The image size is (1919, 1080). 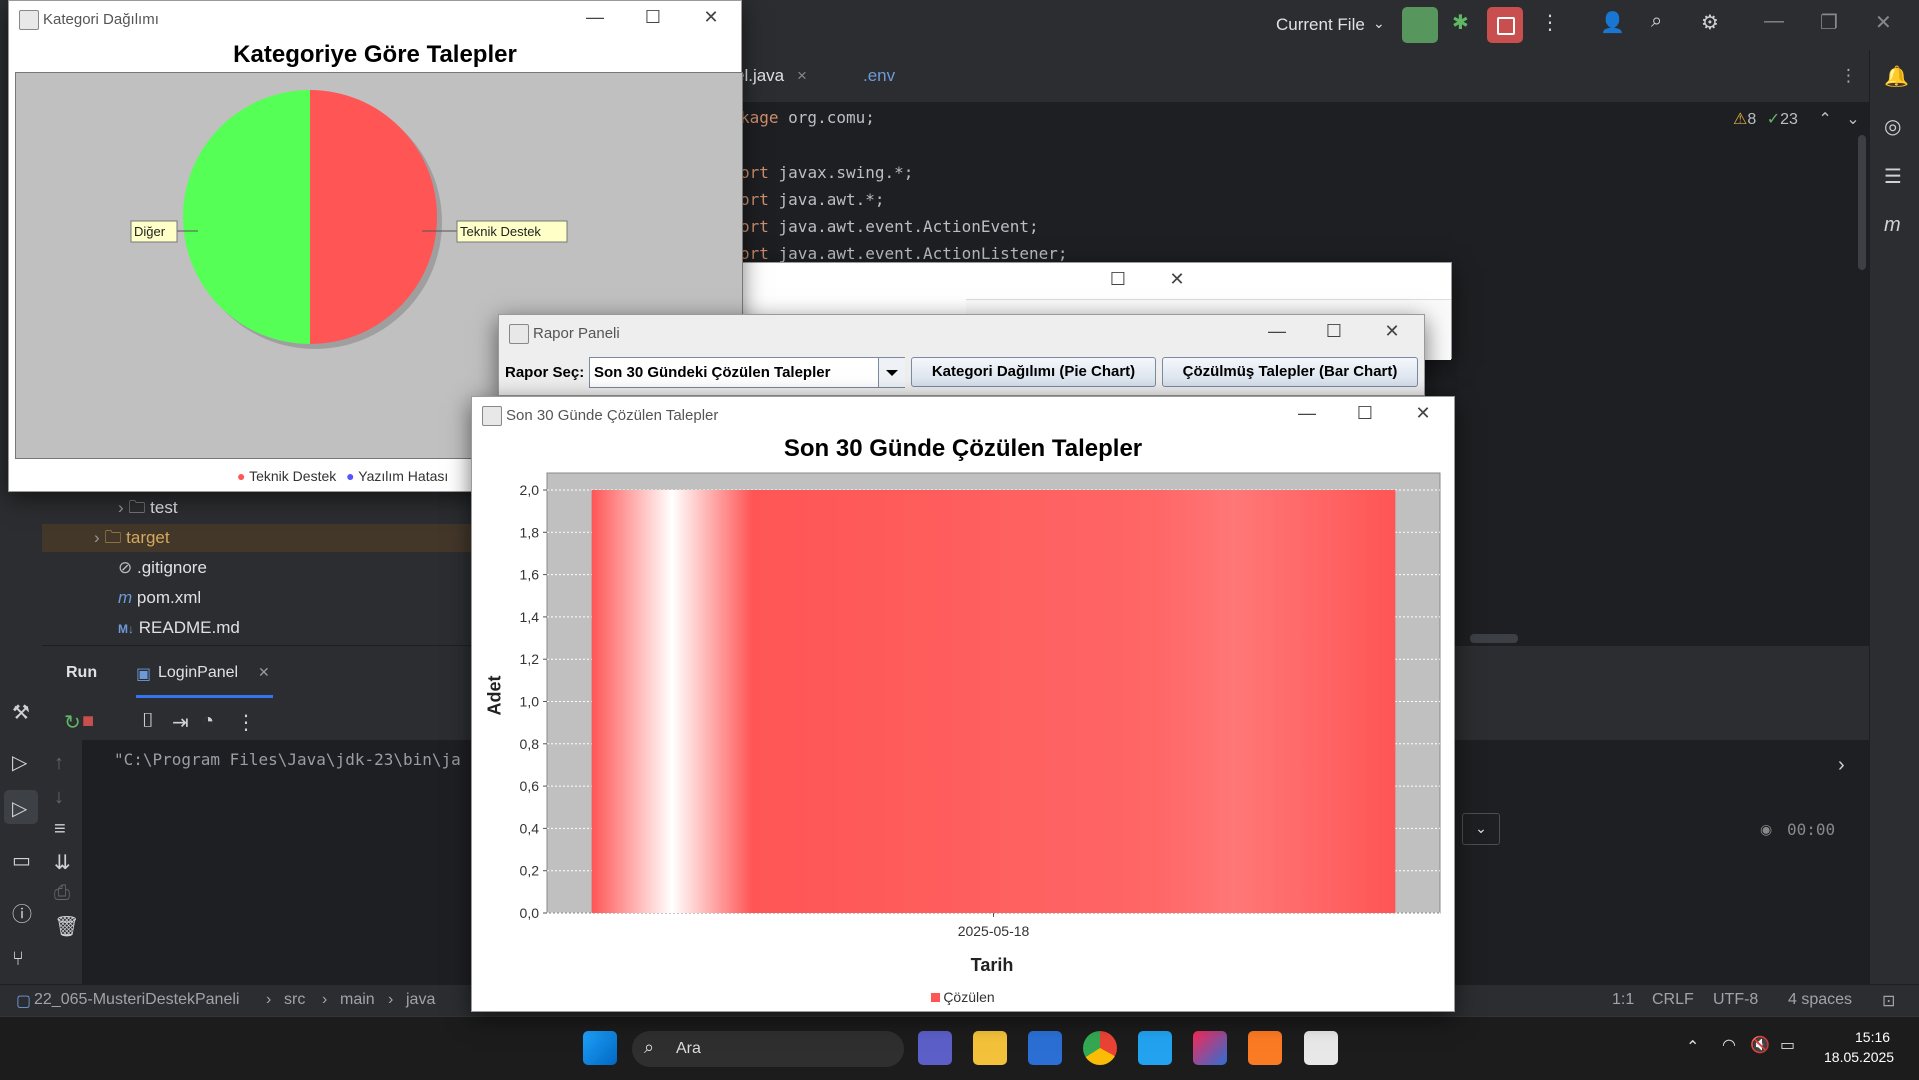 What do you see at coordinates (294, 1000) in the screenshot?
I see `breadcrumb-src: src` at bounding box center [294, 1000].